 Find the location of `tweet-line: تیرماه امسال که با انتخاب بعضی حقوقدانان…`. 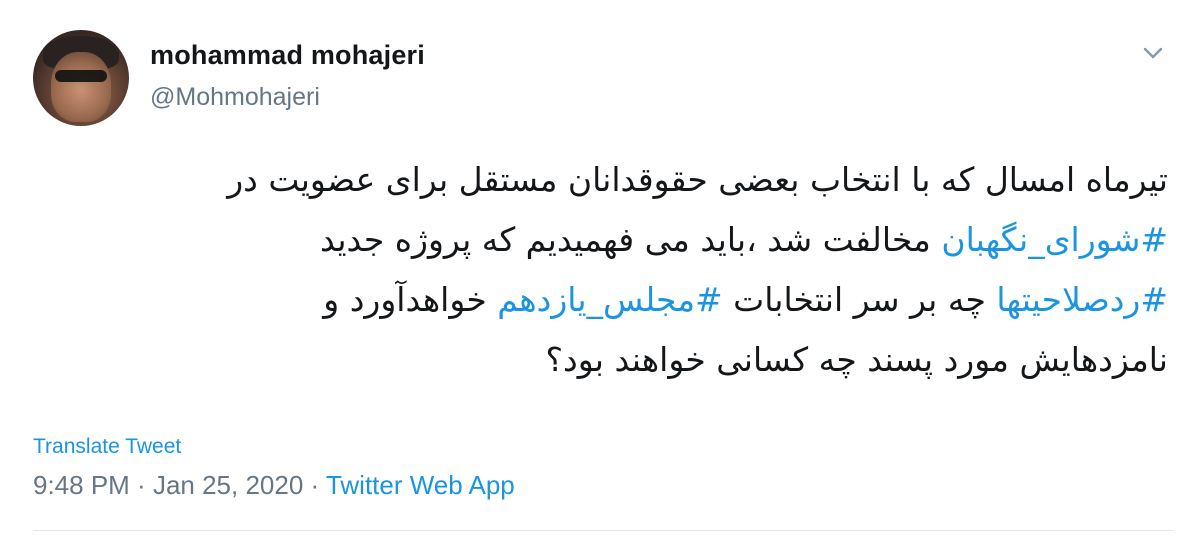

tweet-line: تیرماه امسال که با انتخاب بعضی حقوقدانان… is located at coordinates (697, 179).